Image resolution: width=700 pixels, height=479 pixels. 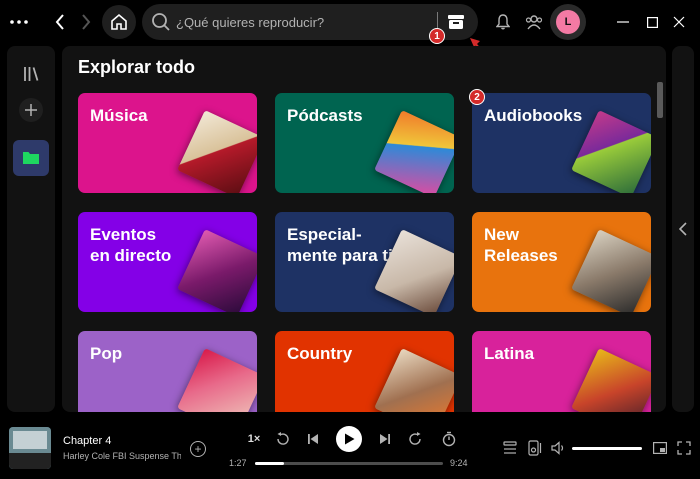 I want to click on search-icon, so click(x=161, y=22).